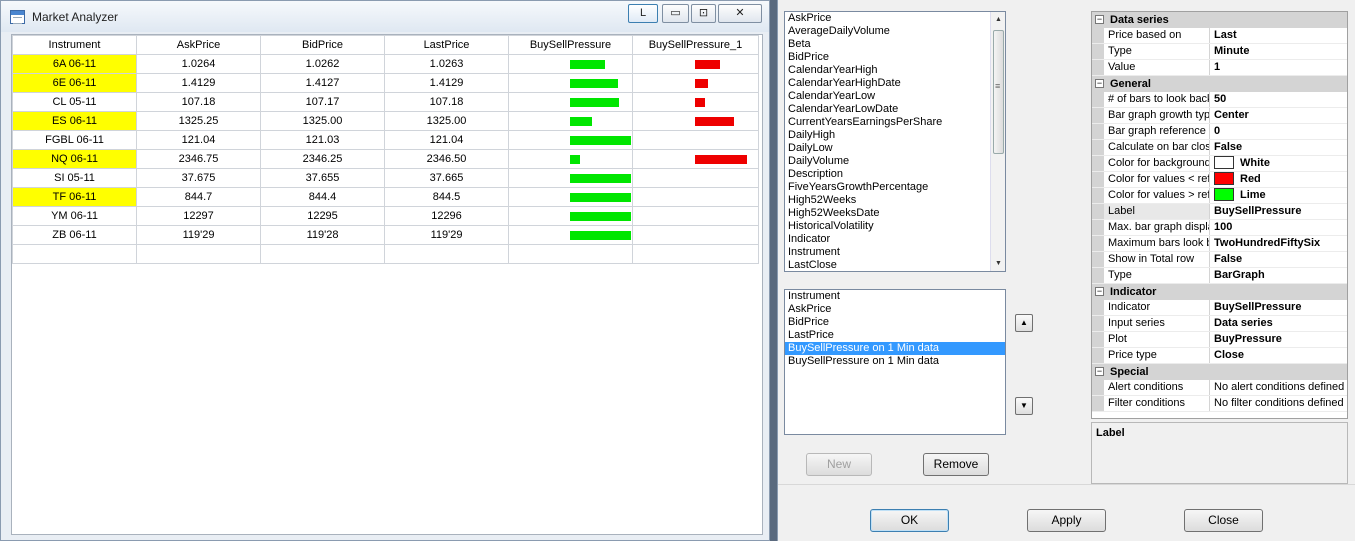 Image resolution: width=1355 pixels, height=541 pixels. Describe the element at coordinates (1157, 307) in the screenshot. I see `property-name: Indicator` at that location.